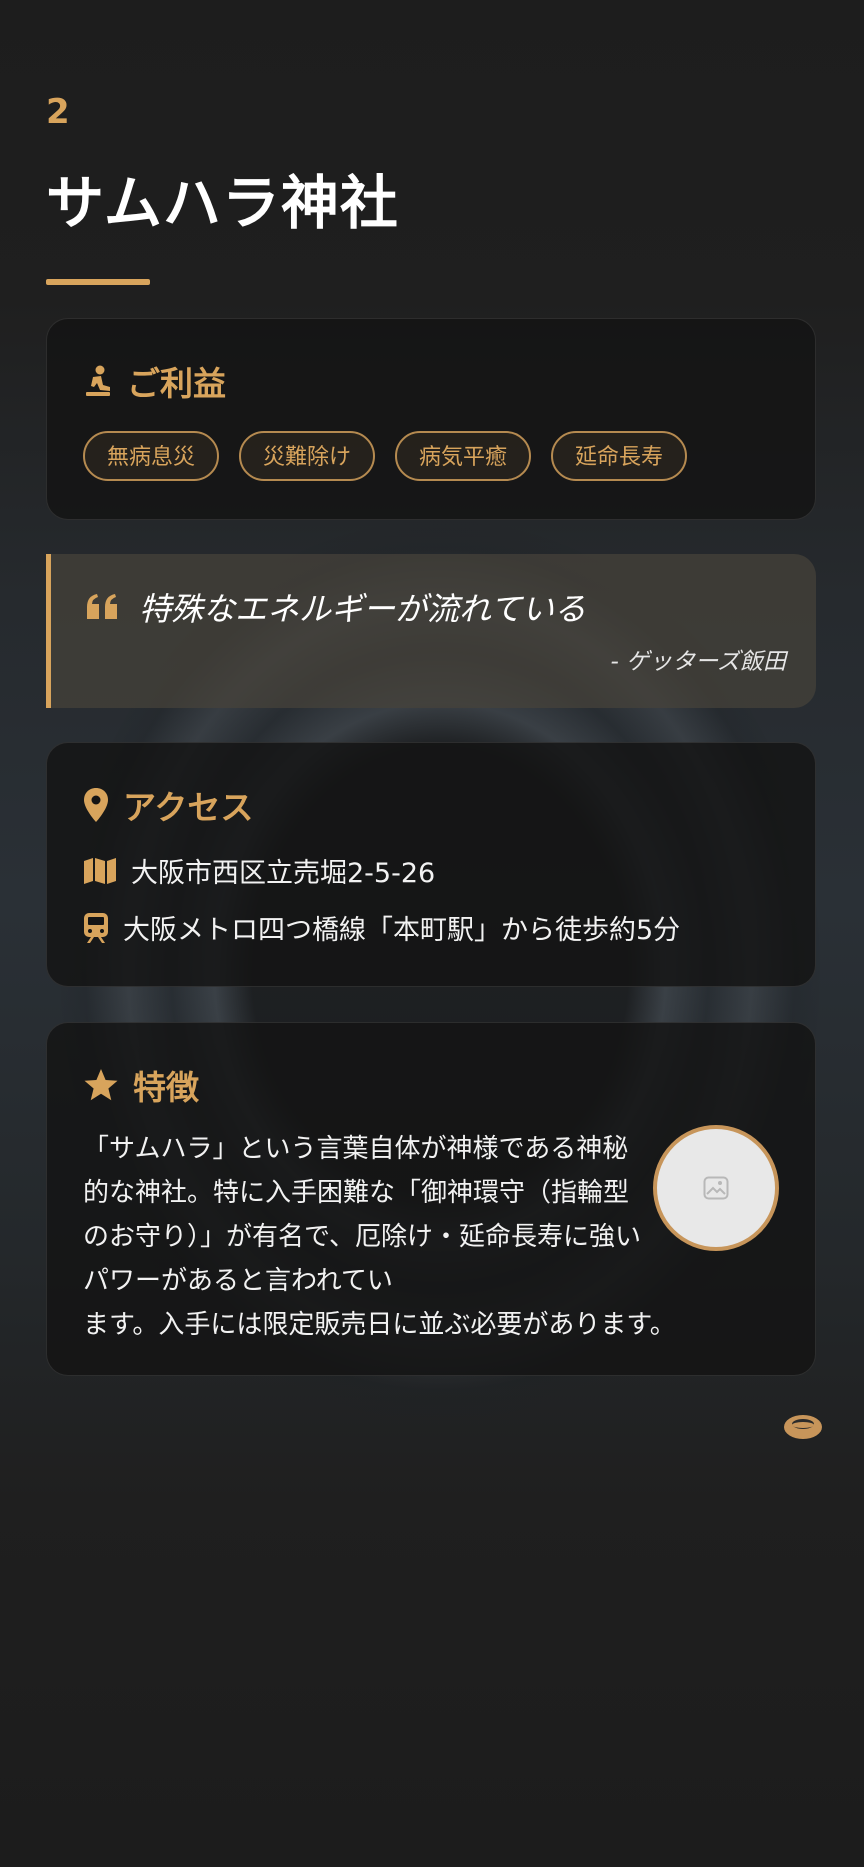 The width and height of the screenshot is (864, 1867). What do you see at coordinates (402, 930) in the screenshot?
I see `transit-text: 大阪メトロ四つ橋線「本町駅」から徒歩約5分` at bounding box center [402, 930].